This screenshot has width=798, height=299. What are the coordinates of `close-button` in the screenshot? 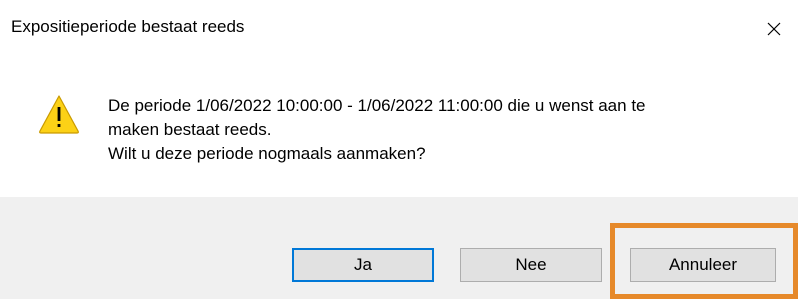 It's located at (774, 29).